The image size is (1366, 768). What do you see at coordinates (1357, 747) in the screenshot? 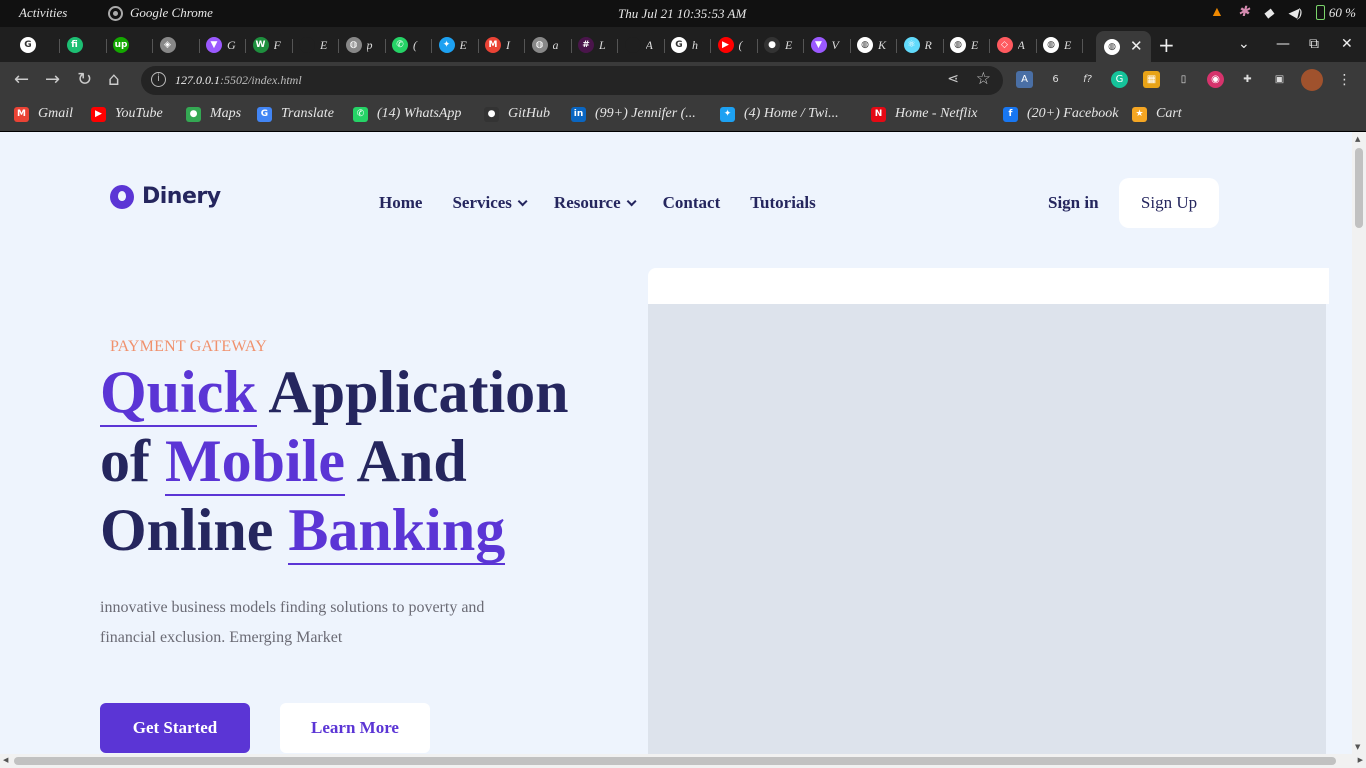
I see `scroll-down-icon: ▼` at bounding box center [1357, 747].